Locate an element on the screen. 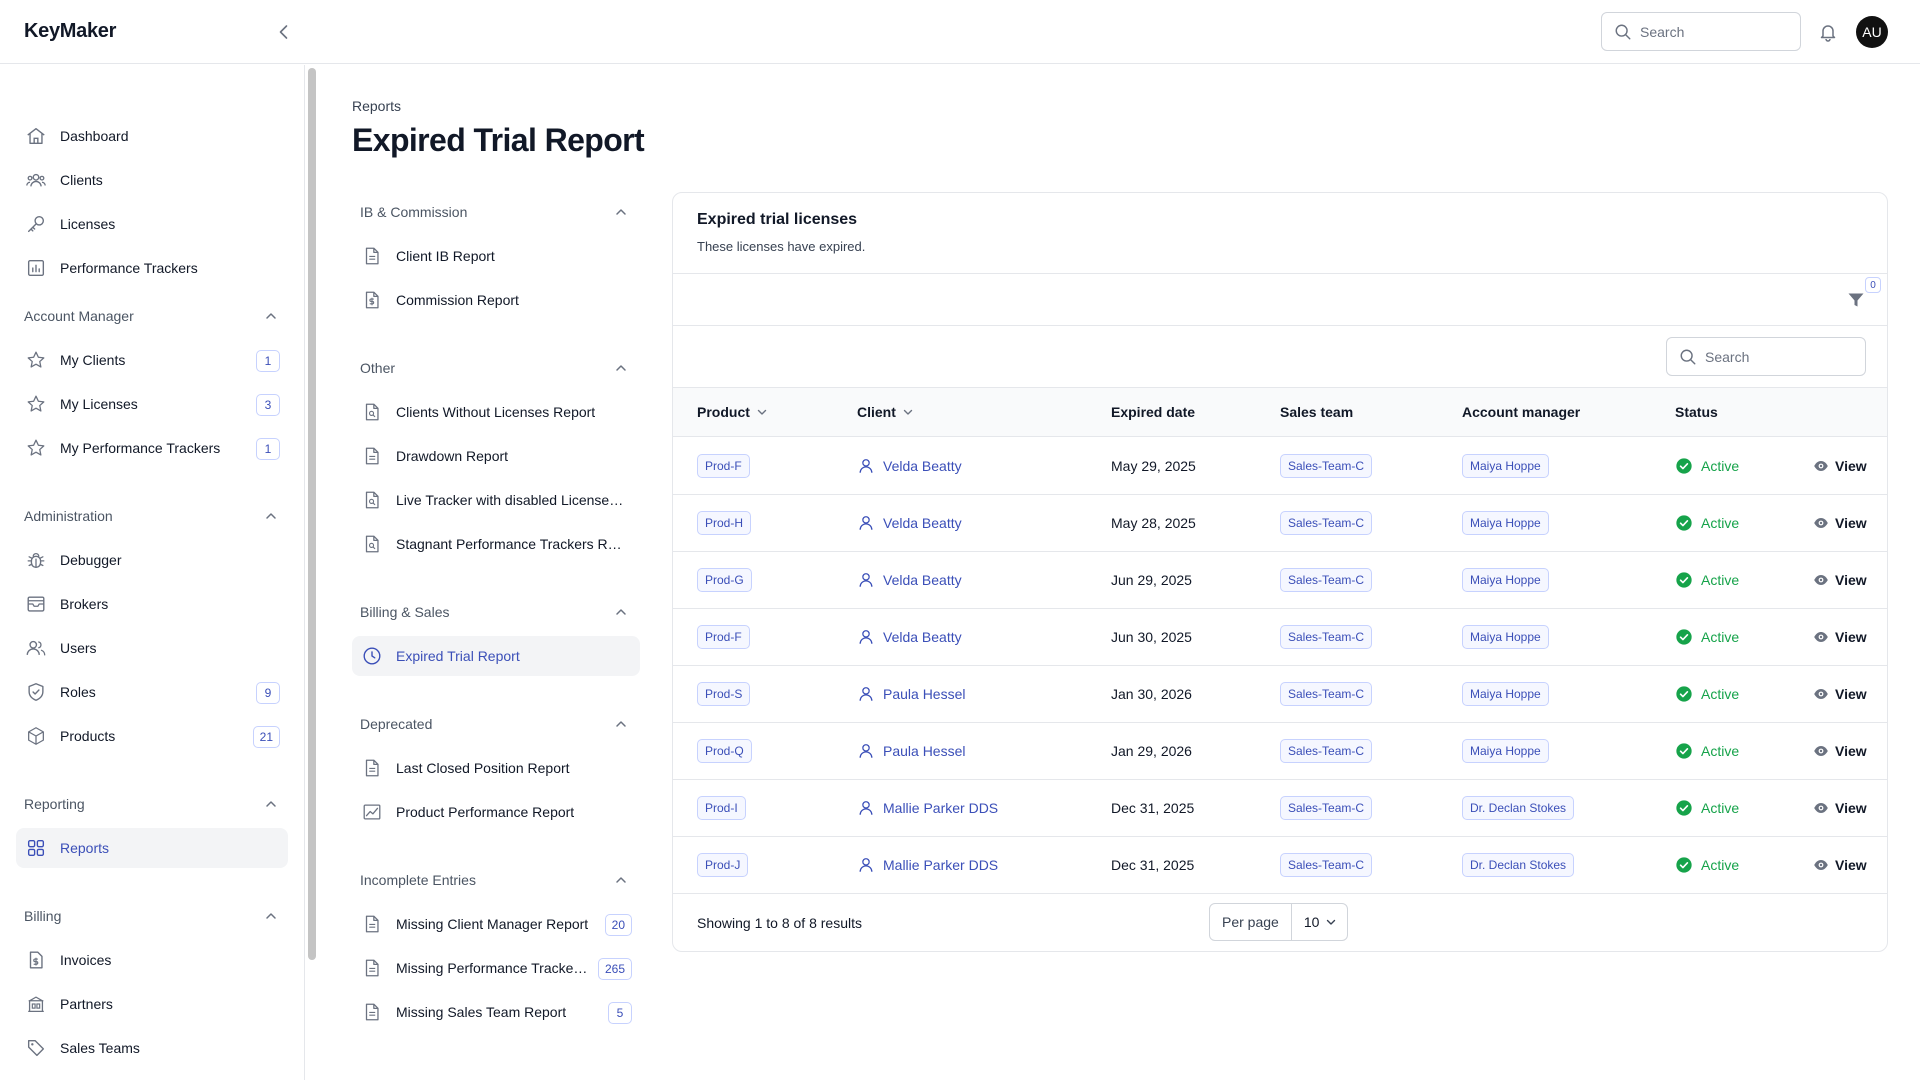 Image resolution: width=1920 pixels, height=1080 pixels. report-item-drawdown: Drawdown Report is located at coordinates (496, 456).